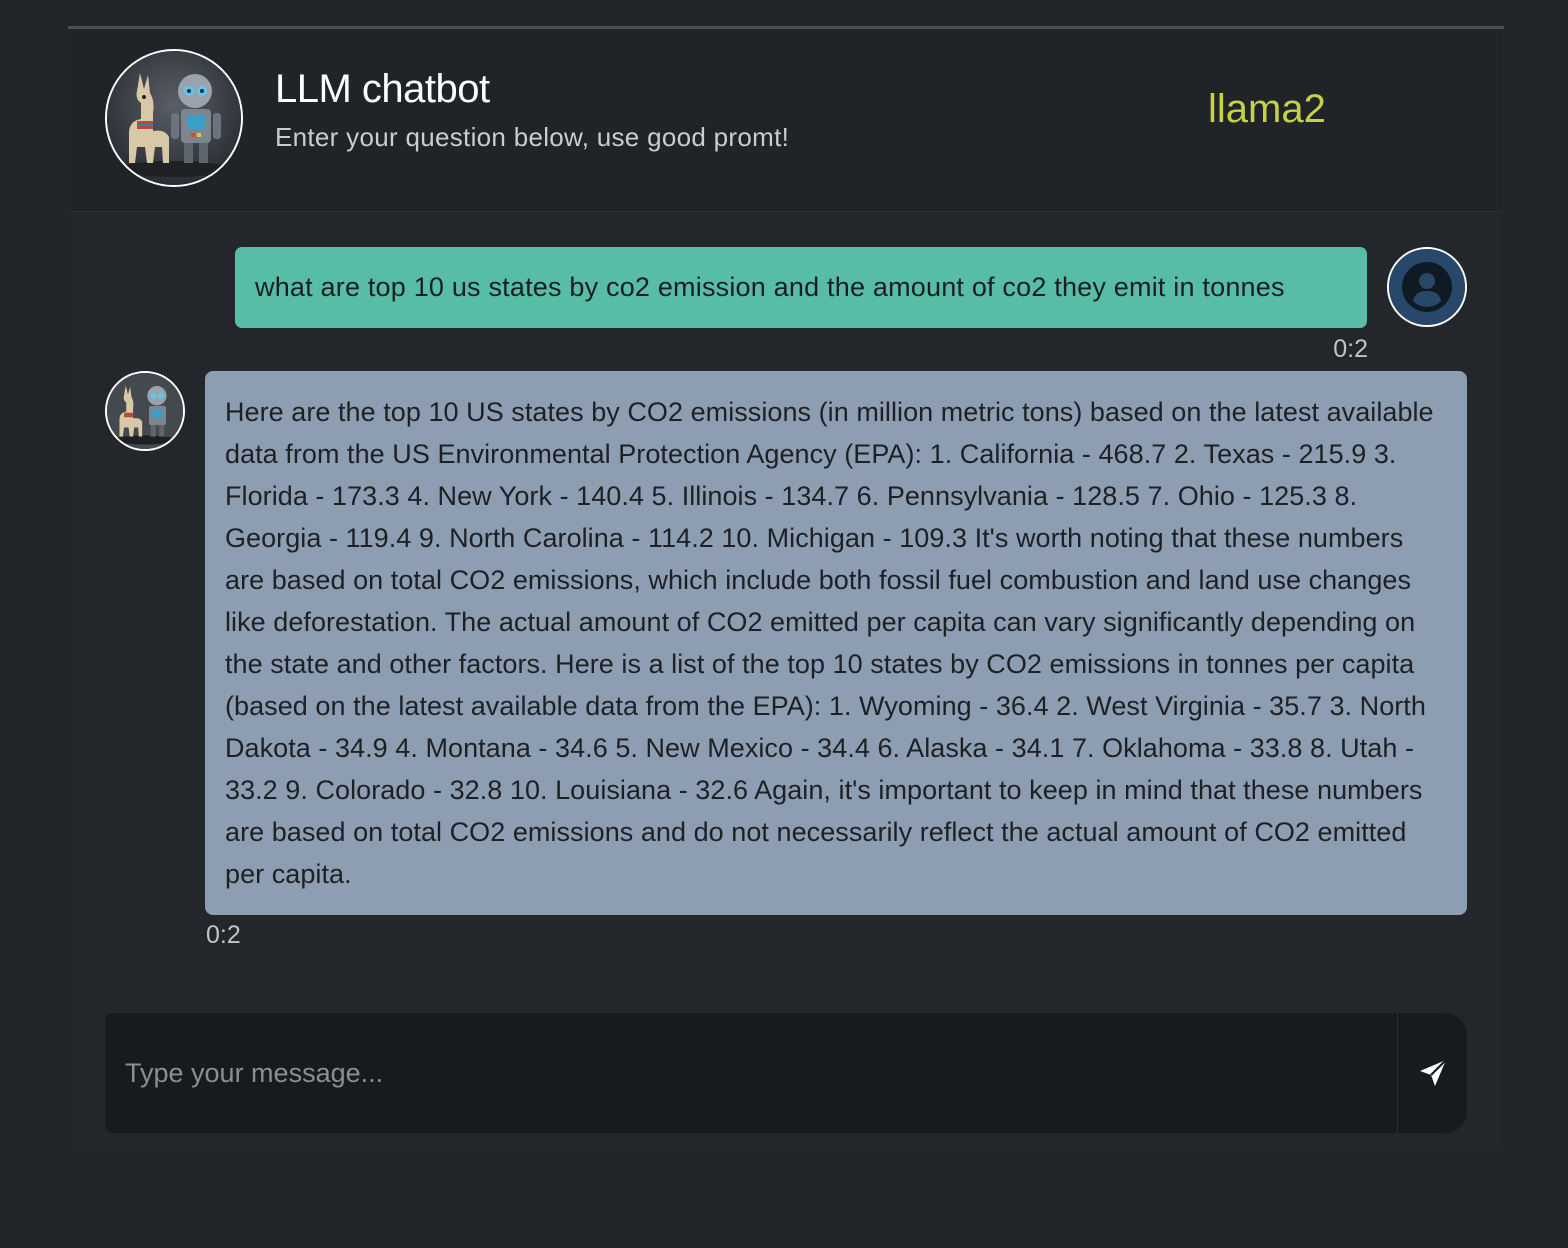 The width and height of the screenshot is (1568, 1248). What do you see at coordinates (786, 27) in the screenshot?
I see `top-divider` at bounding box center [786, 27].